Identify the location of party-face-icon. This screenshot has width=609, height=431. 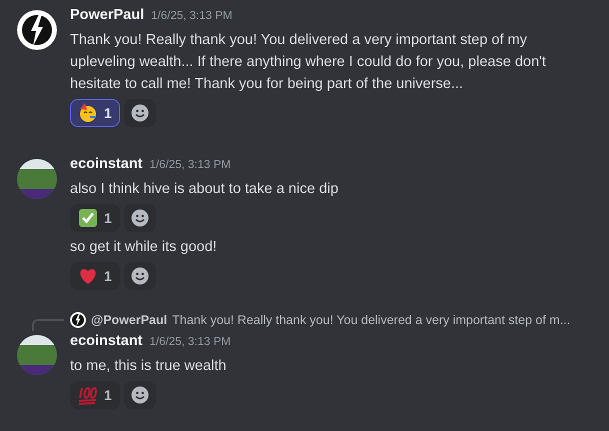
(88, 113).